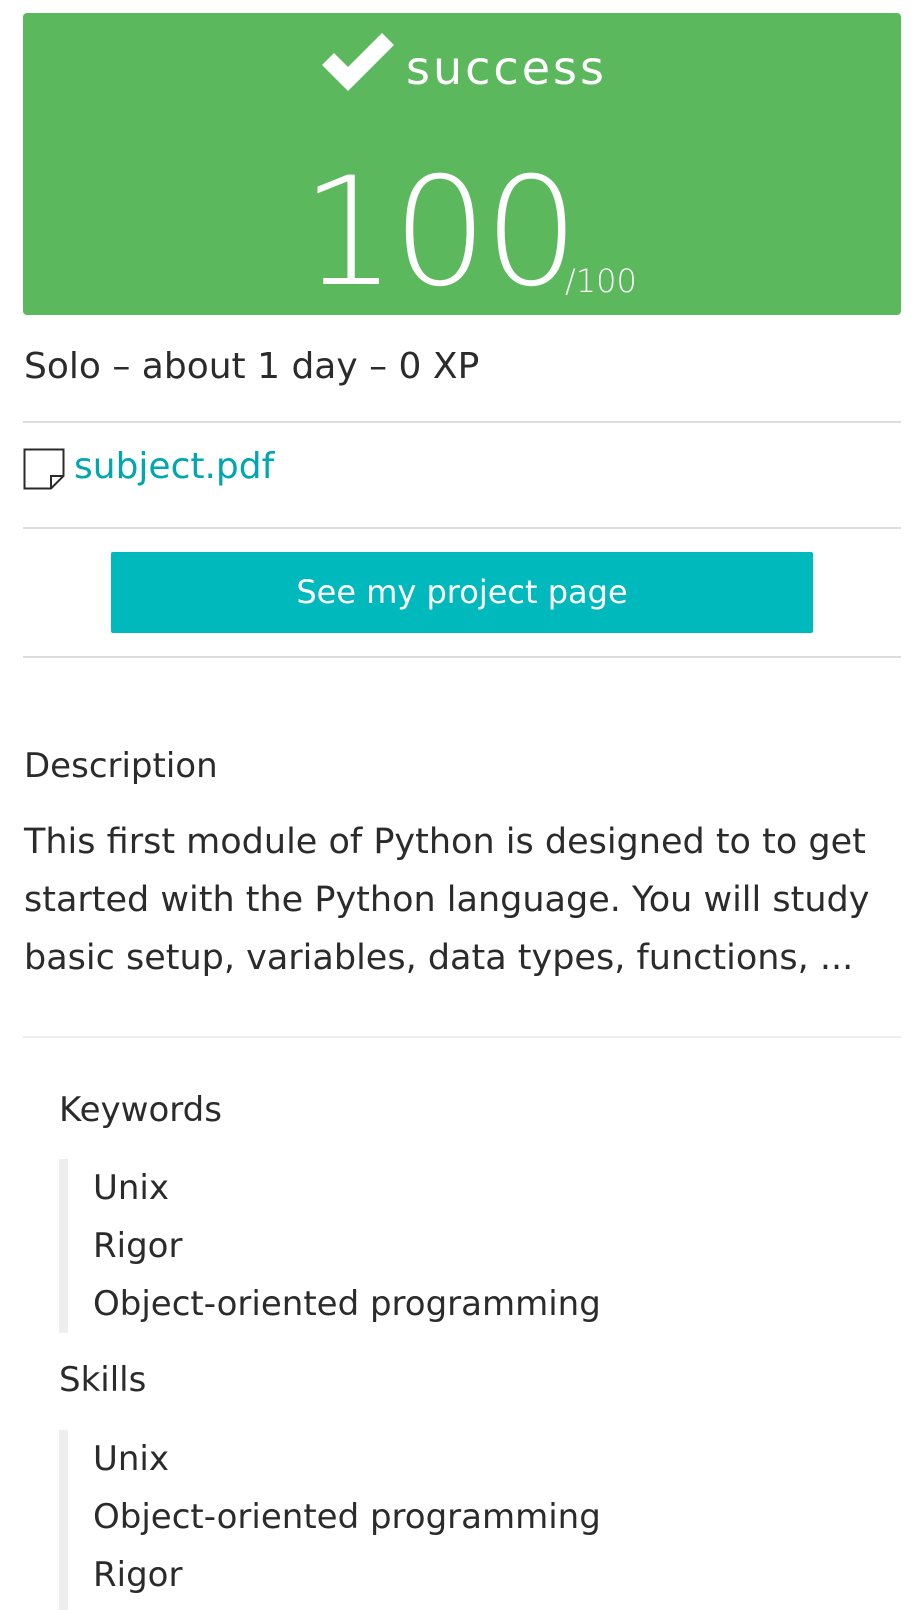  What do you see at coordinates (506, 68) in the screenshot?
I see `status-label: success` at bounding box center [506, 68].